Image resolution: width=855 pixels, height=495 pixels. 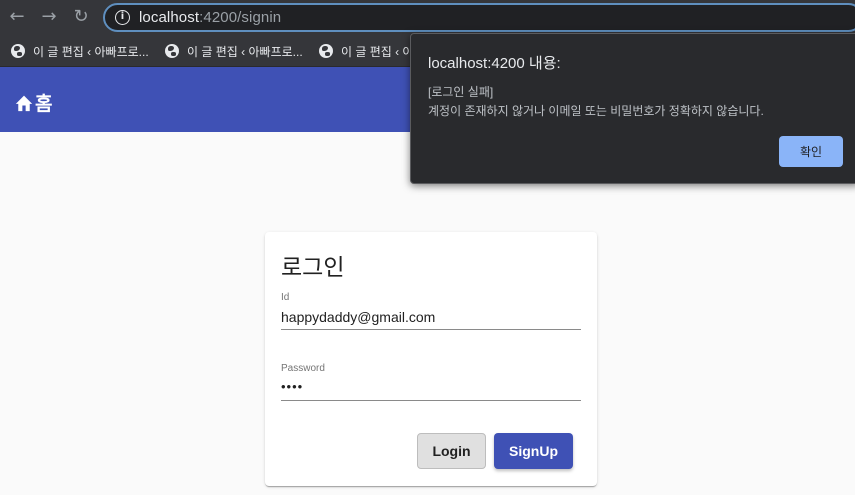 What do you see at coordinates (431, 400) in the screenshot?
I see `password-underline` at bounding box center [431, 400].